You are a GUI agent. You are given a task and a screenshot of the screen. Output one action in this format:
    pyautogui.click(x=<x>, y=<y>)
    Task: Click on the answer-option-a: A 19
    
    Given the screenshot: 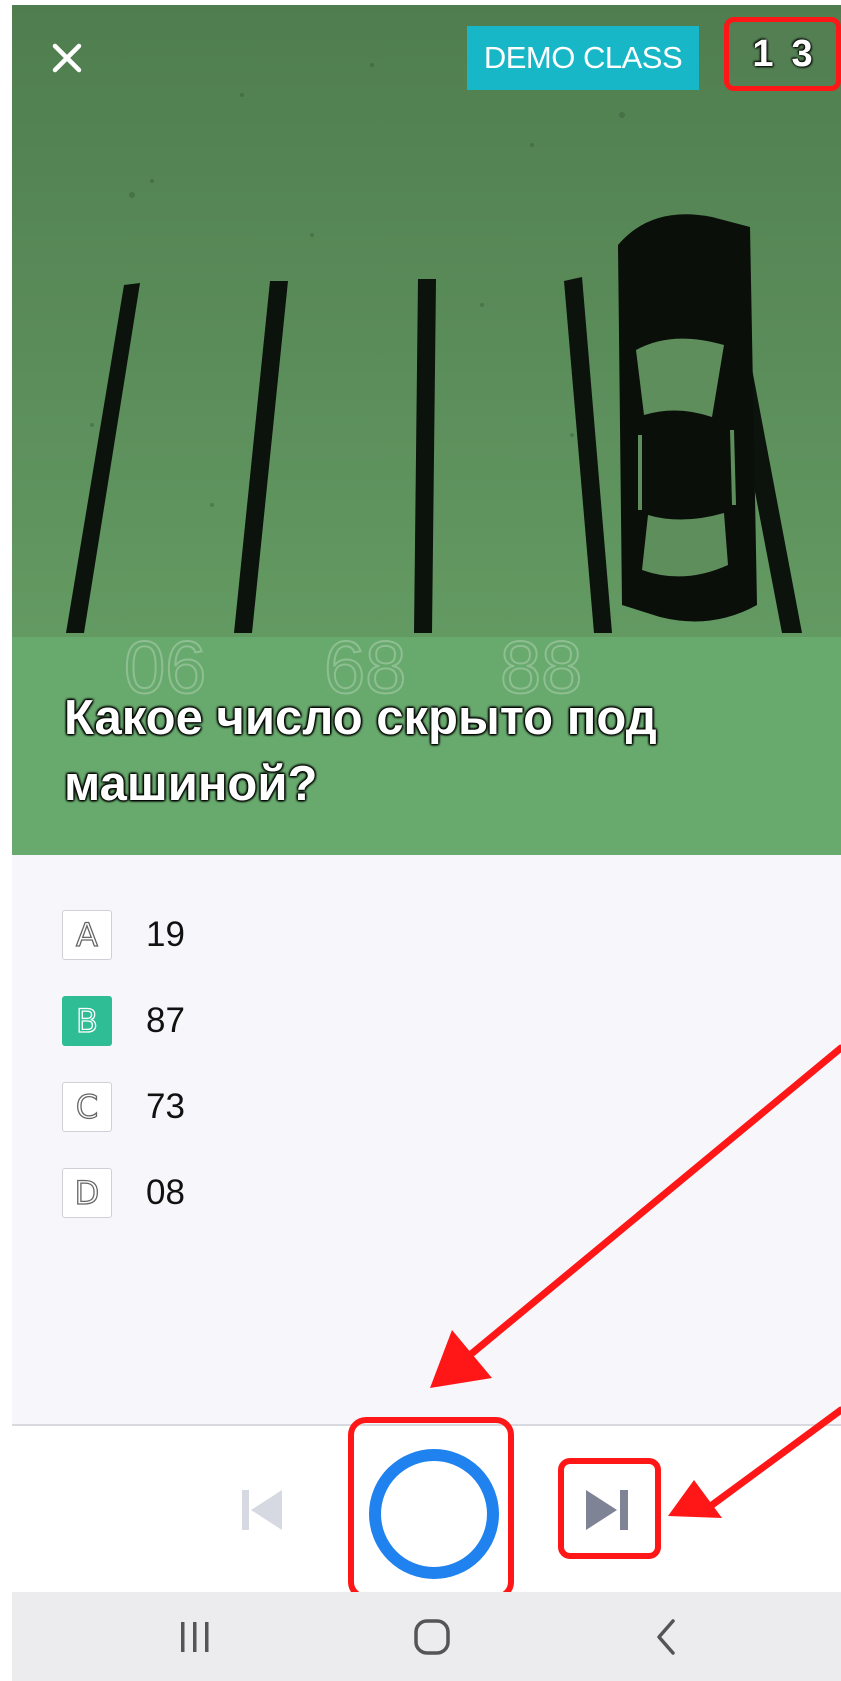 What is the action you would take?
    pyautogui.click(x=123, y=935)
    